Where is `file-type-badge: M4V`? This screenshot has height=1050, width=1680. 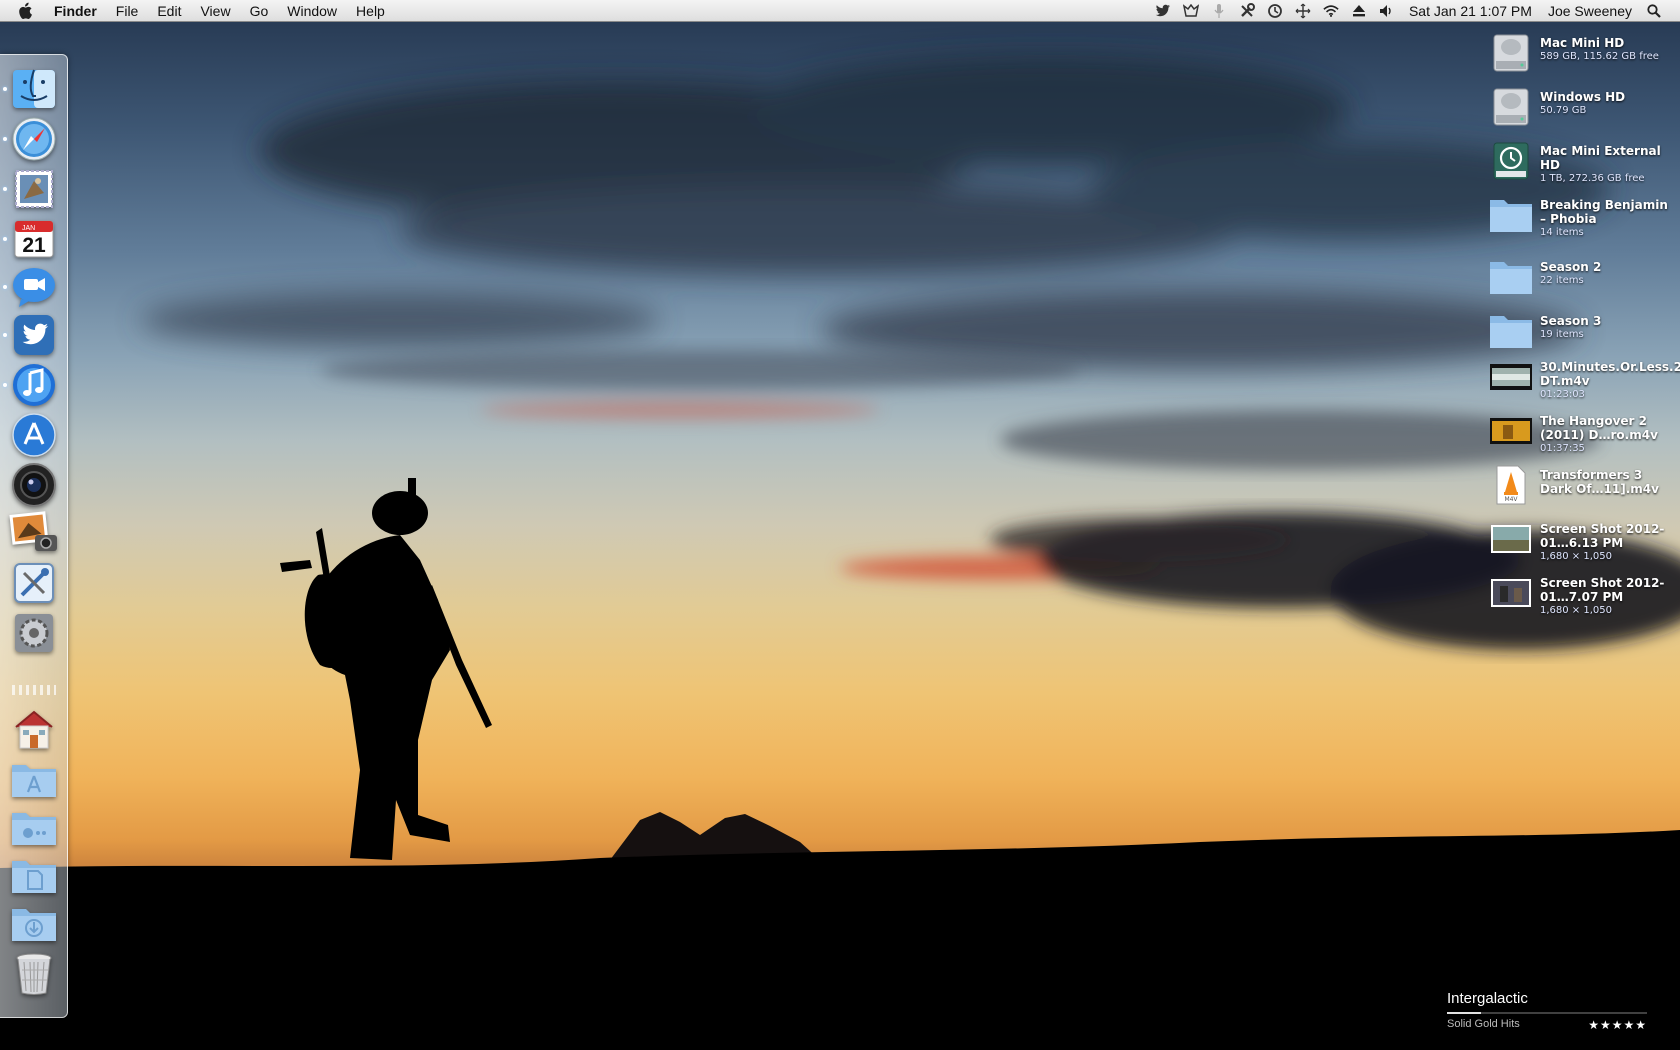 file-type-badge: M4V is located at coordinates (1511, 499).